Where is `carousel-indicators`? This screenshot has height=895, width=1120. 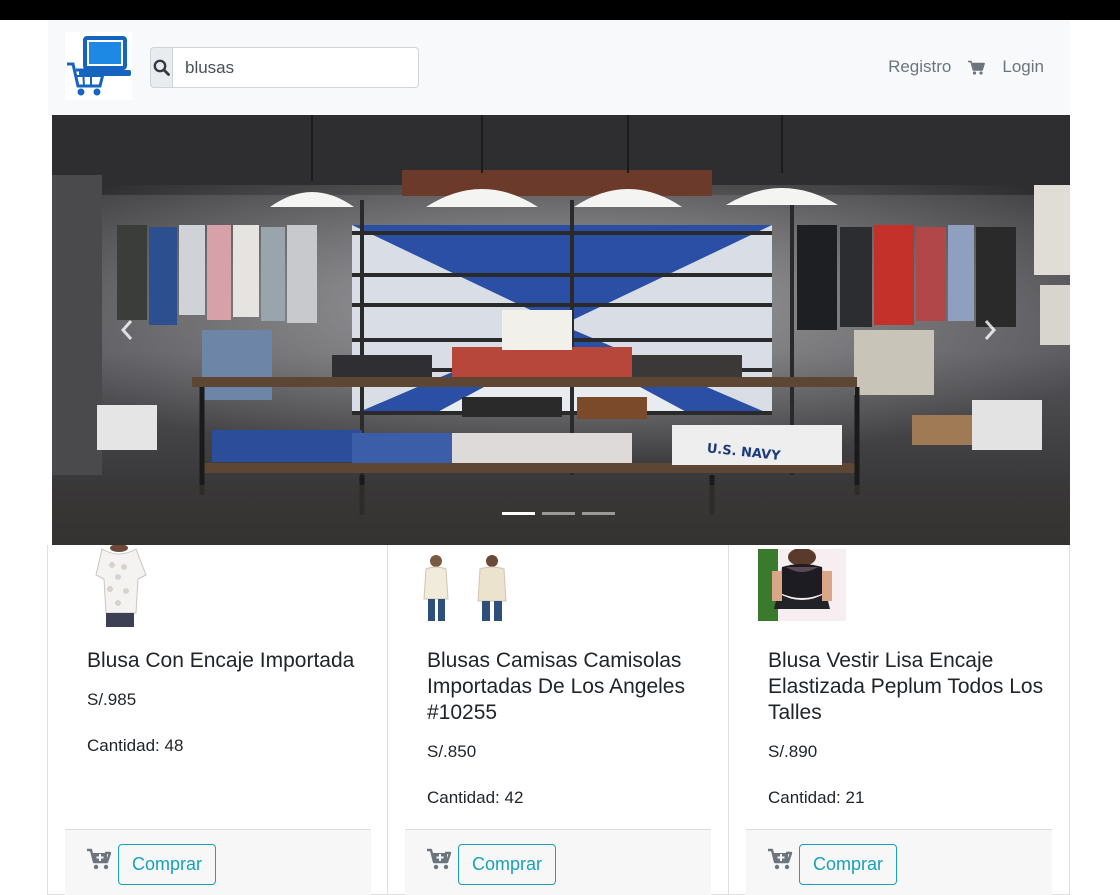 carousel-indicators is located at coordinates (558, 513).